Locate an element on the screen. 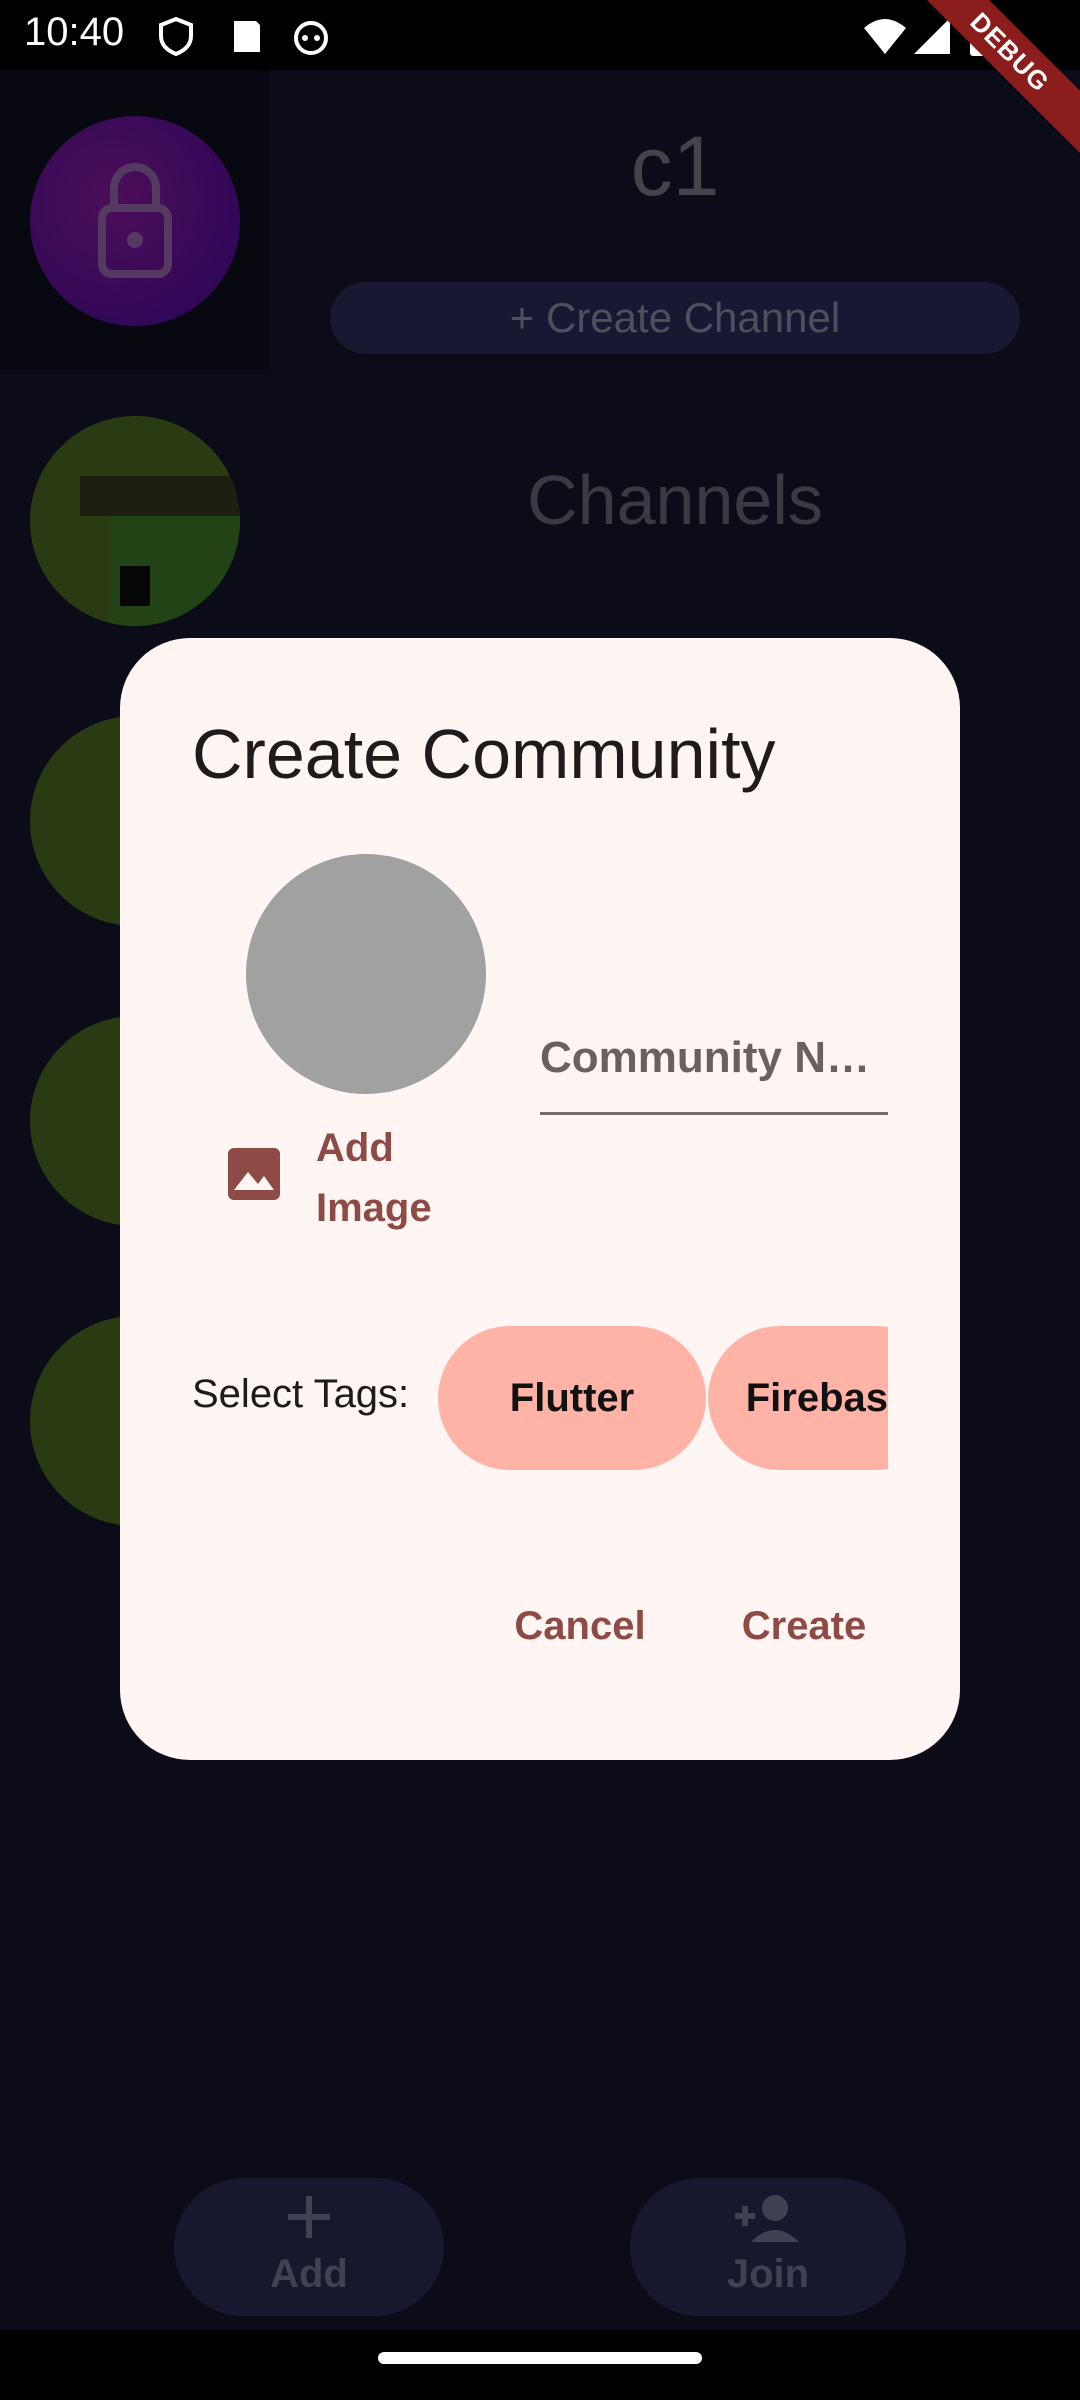 This screenshot has height=2400, width=1080. navigation-bar is located at coordinates (540, 2365).